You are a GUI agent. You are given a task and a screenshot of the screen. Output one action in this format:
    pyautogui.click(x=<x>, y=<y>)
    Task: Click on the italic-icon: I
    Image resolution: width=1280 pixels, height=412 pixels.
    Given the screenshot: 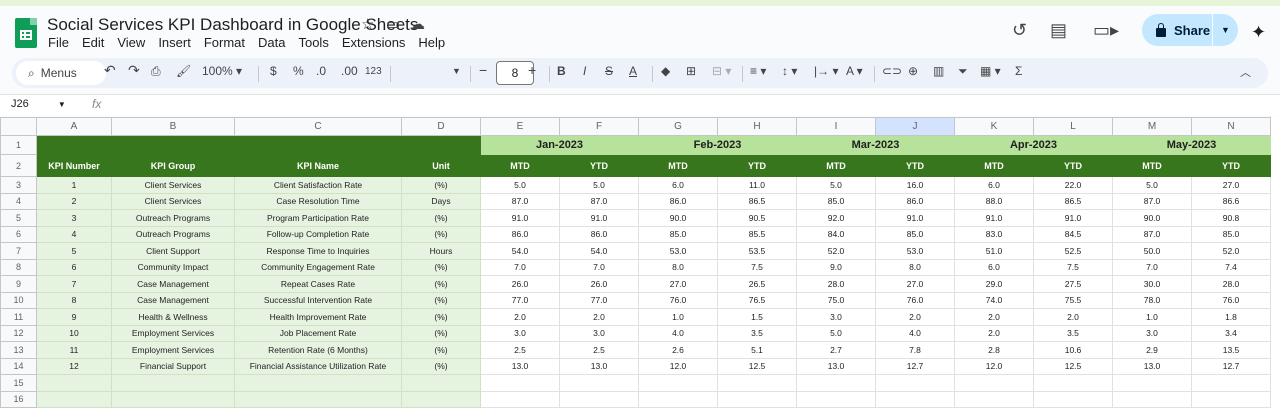 What is the action you would take?
    pyautogui.click(x=584, y=71)
    